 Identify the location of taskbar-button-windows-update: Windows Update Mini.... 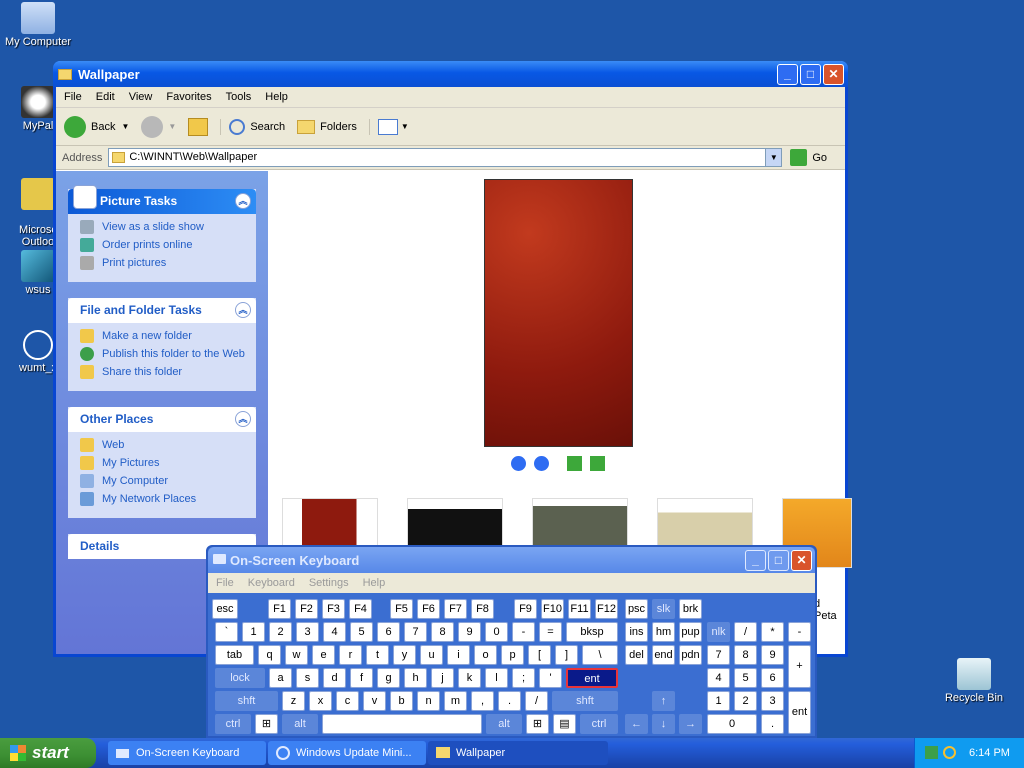
(347, 753).